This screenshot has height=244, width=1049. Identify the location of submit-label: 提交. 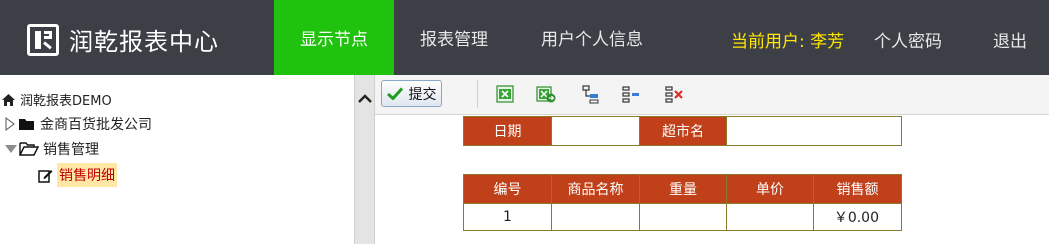
(422, 94).